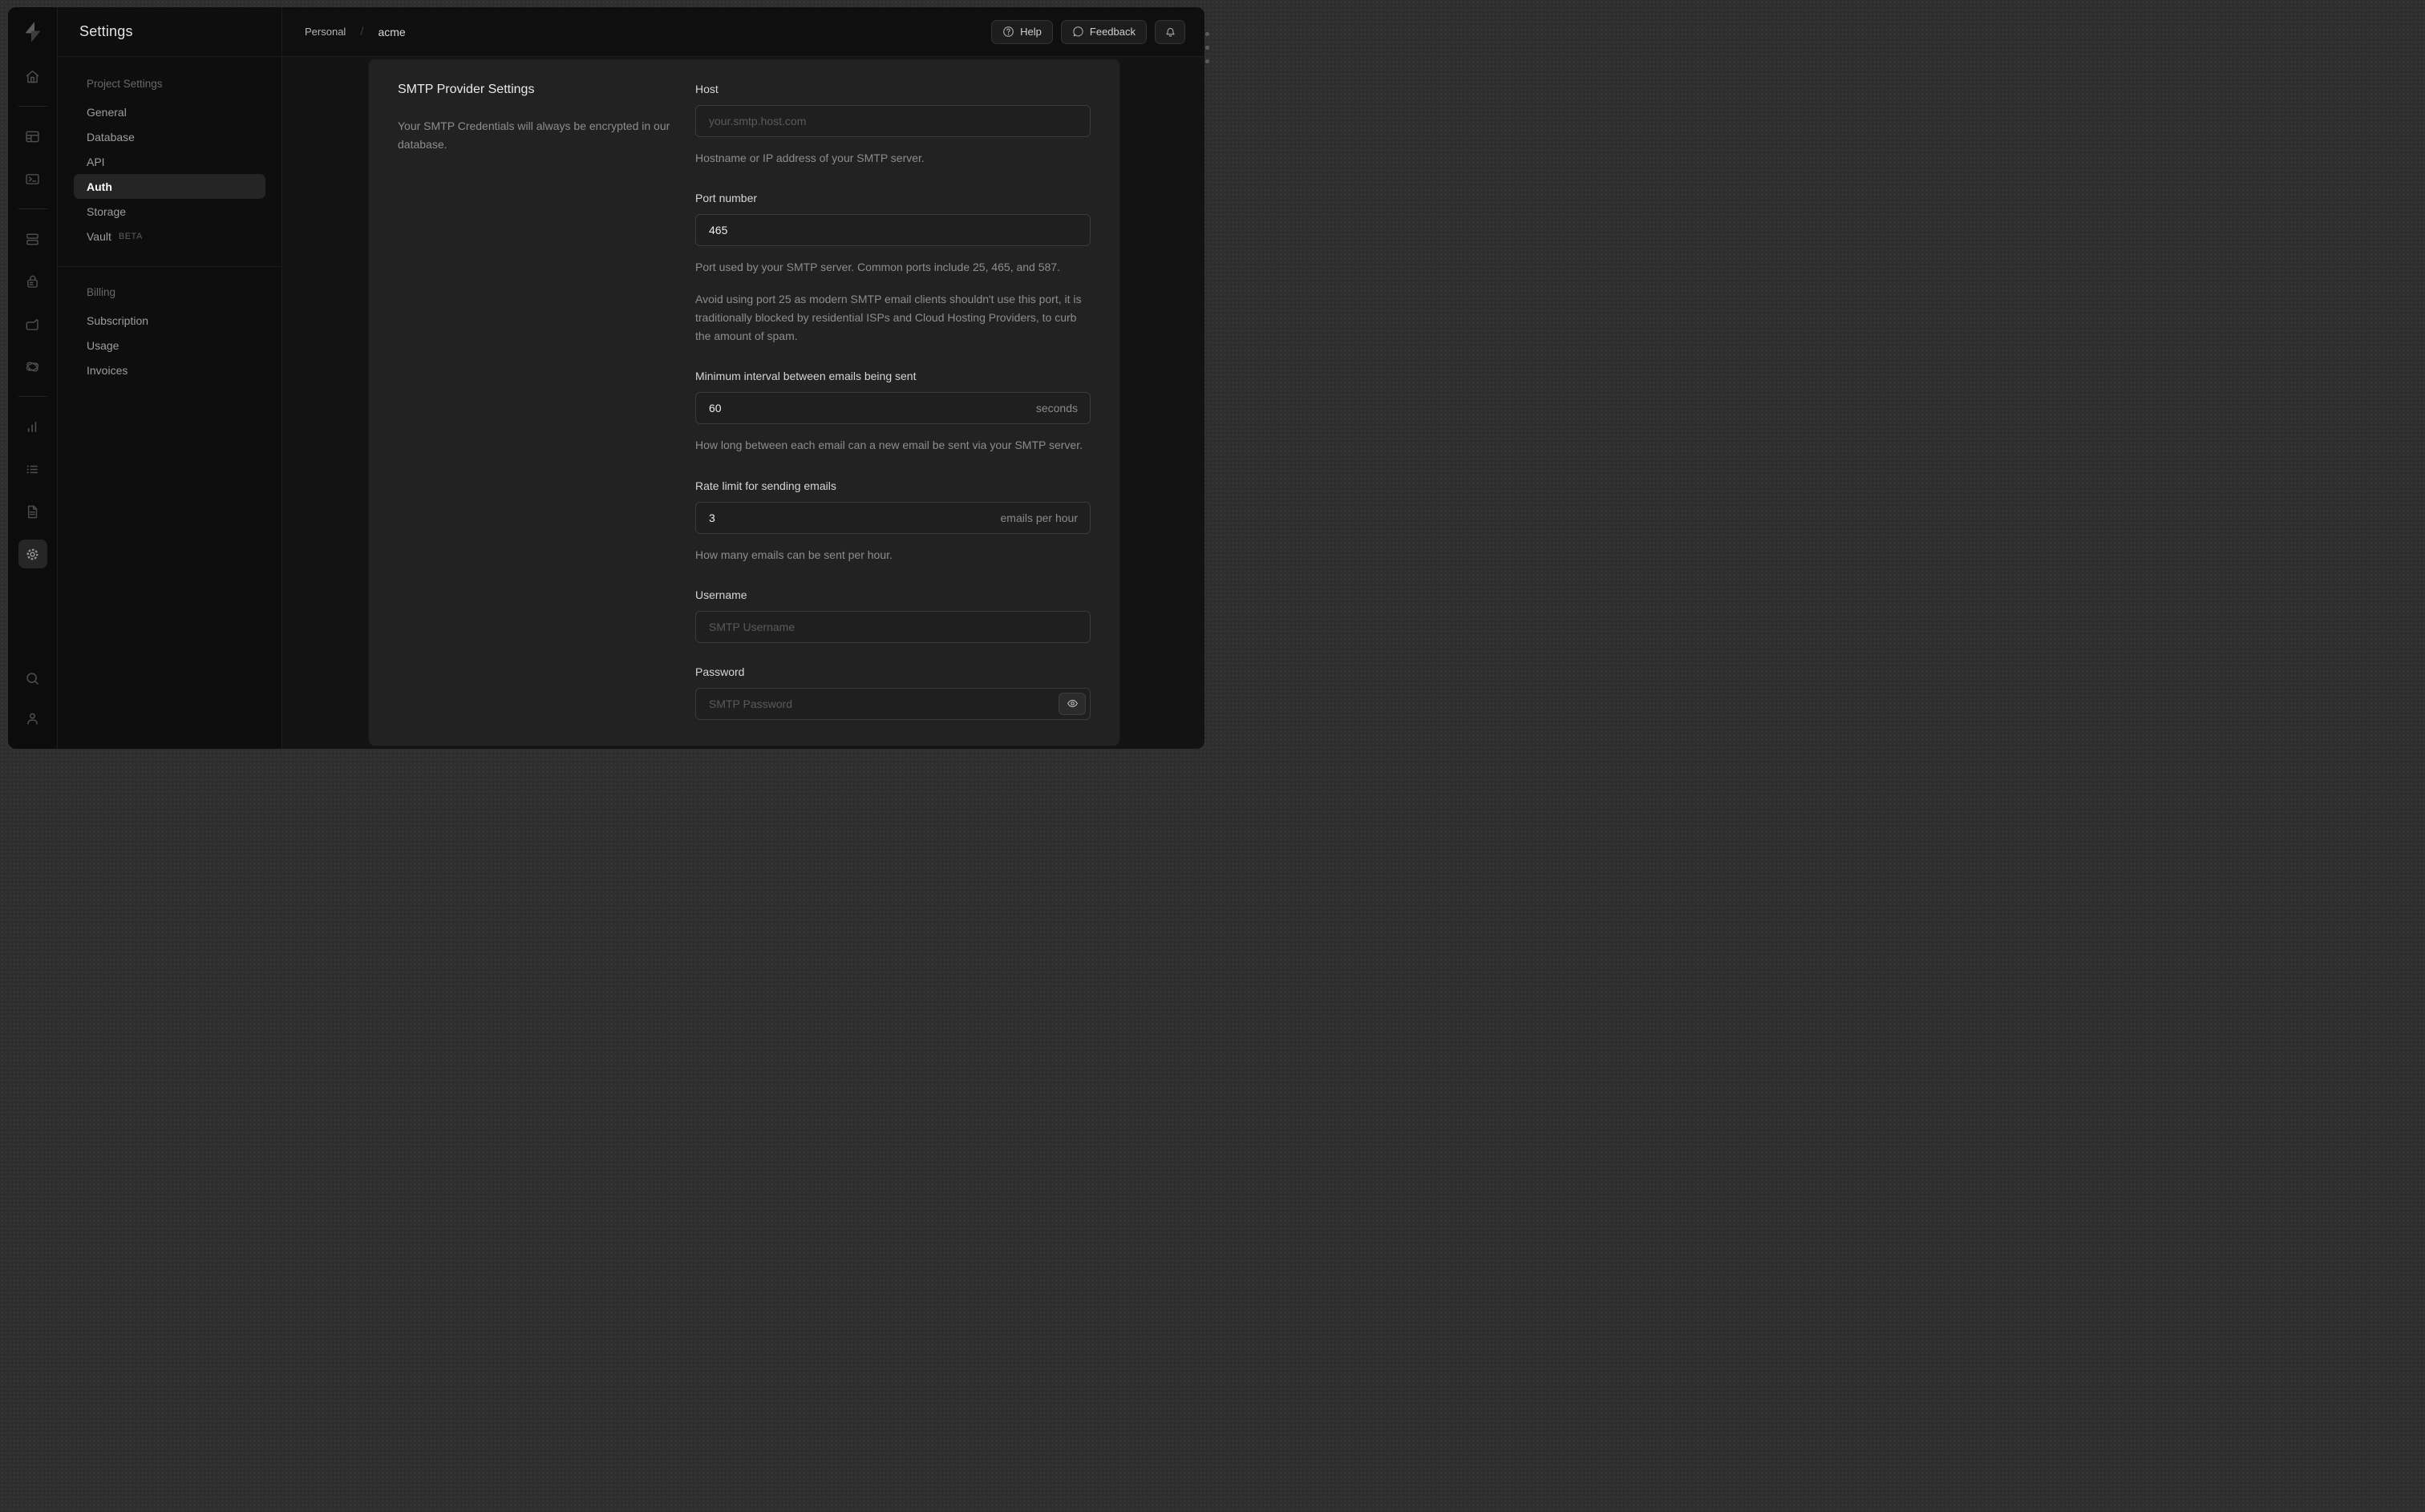  I want to click on sidebar-item-invoices: Invoices, so click(169, 370).